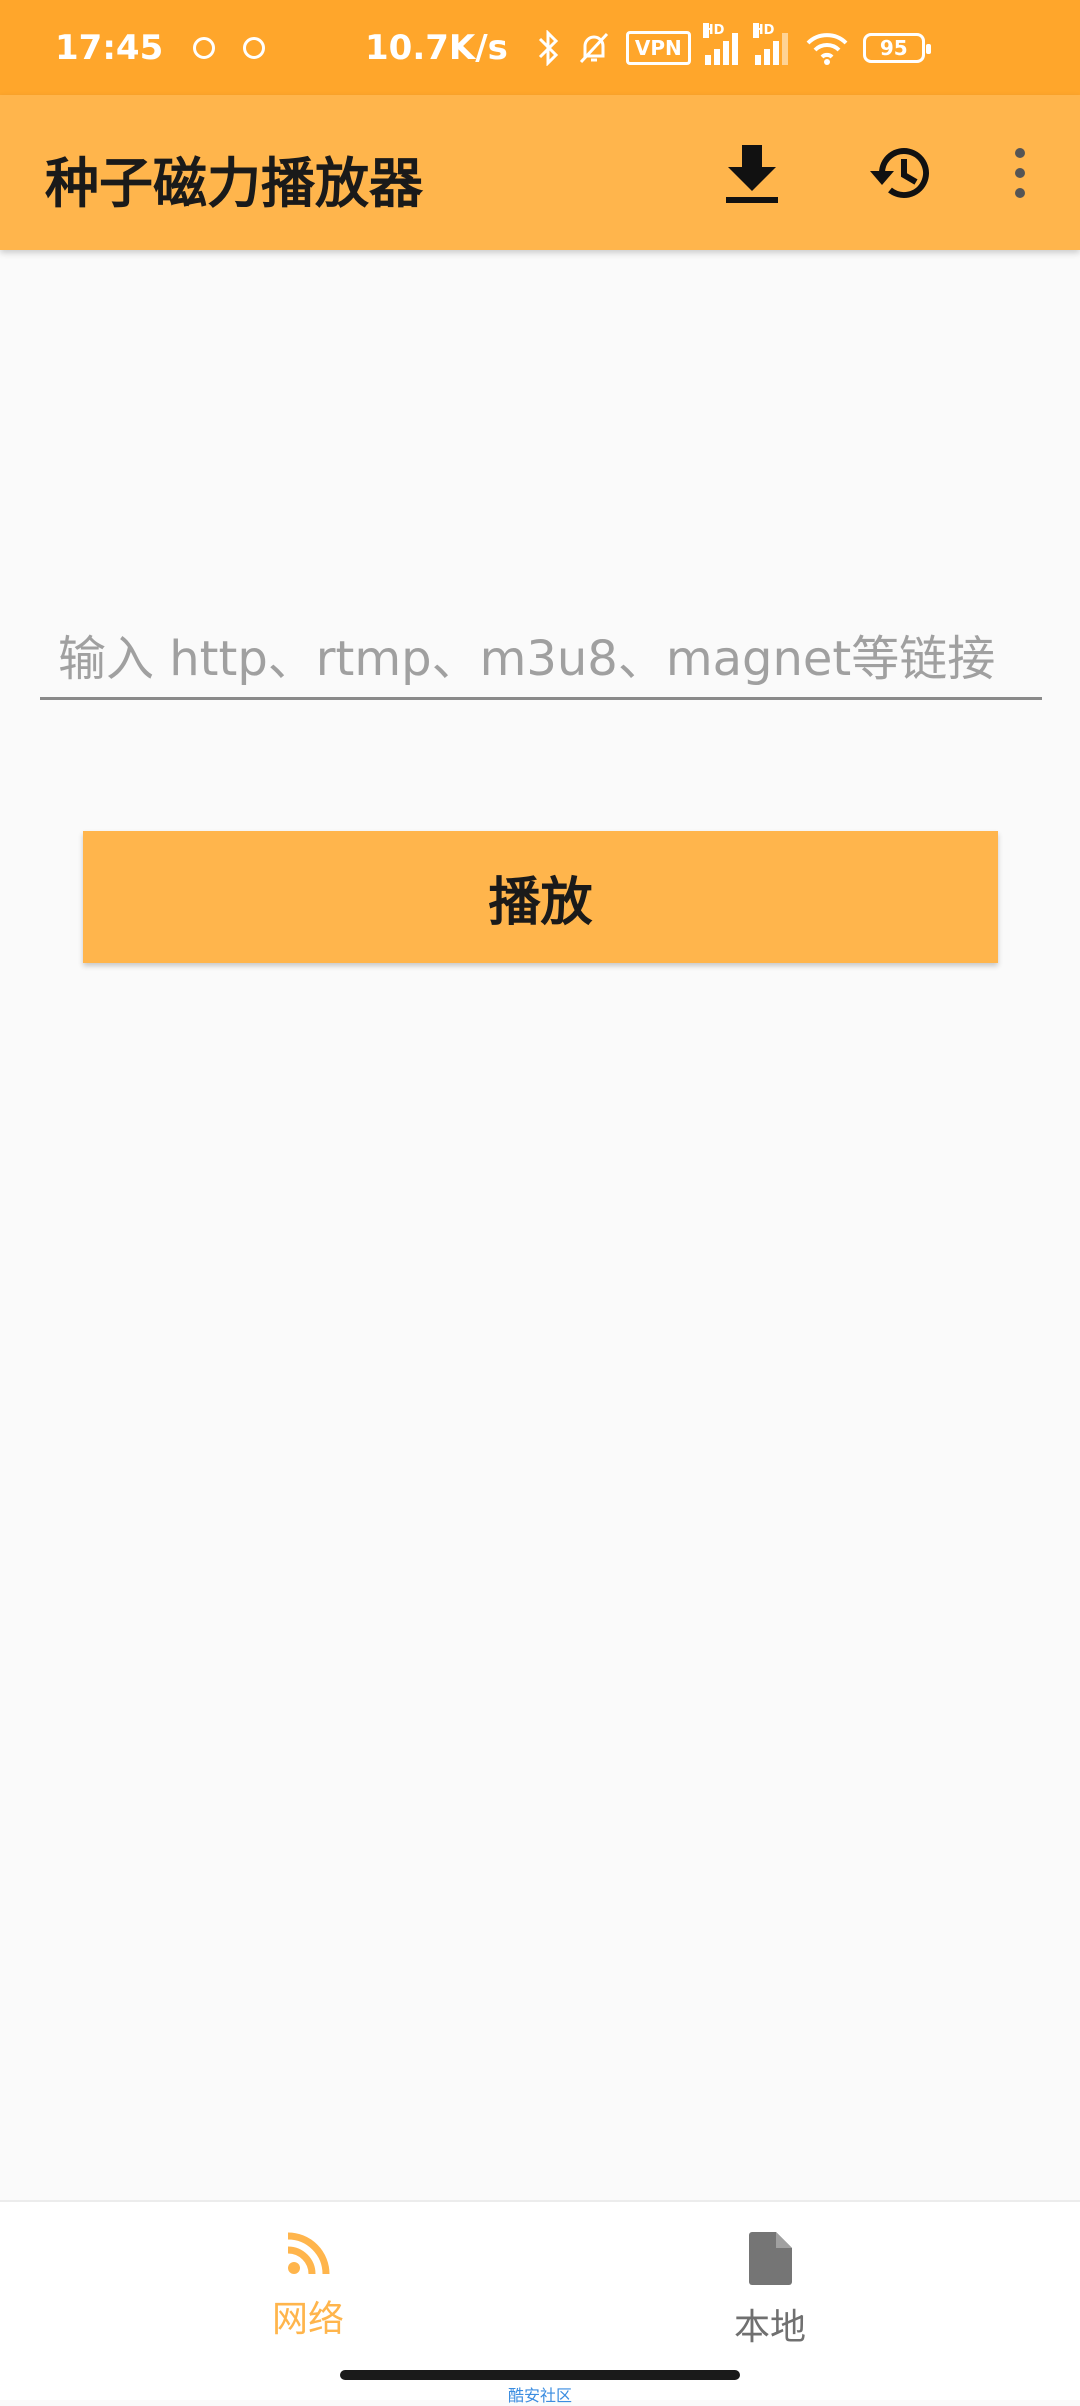 The image size is (1080, 2406). Describe the element at coordinates (308, 2253) in the screenshot. I see `rss-icon` at that location.